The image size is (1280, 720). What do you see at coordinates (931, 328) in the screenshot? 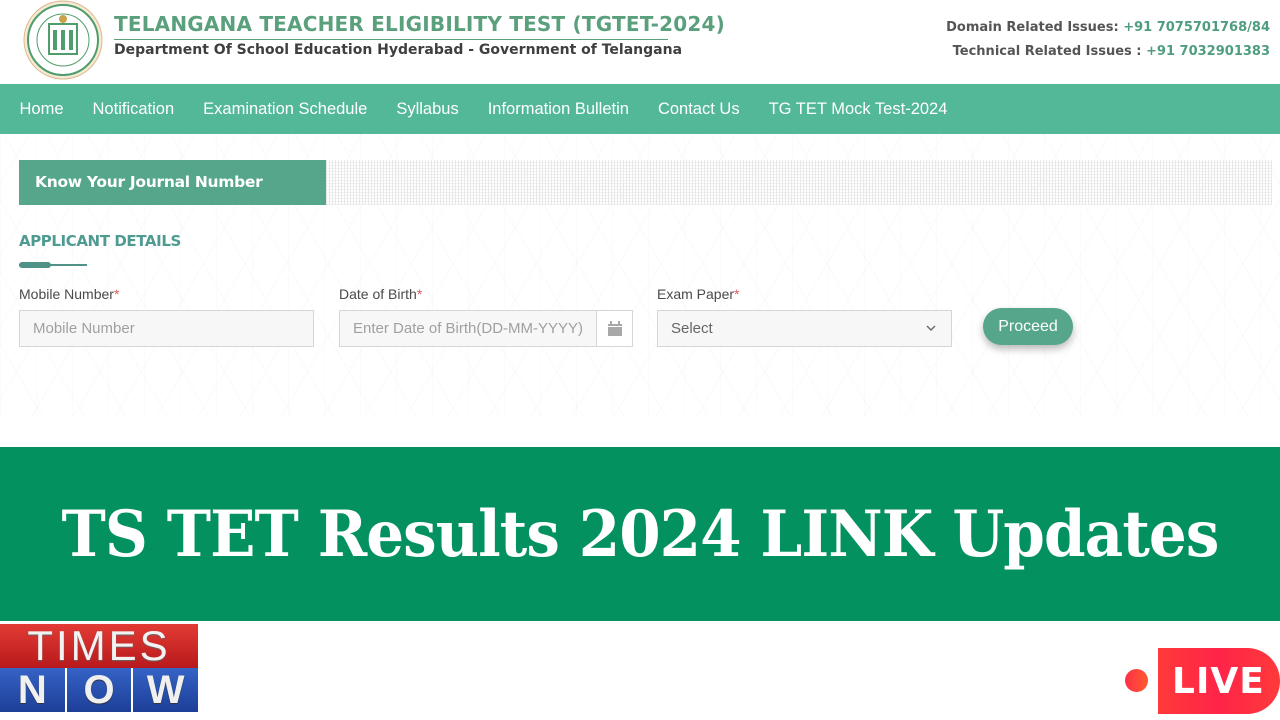
I see `chevron-down-icon` at bounding box center [931, 328].